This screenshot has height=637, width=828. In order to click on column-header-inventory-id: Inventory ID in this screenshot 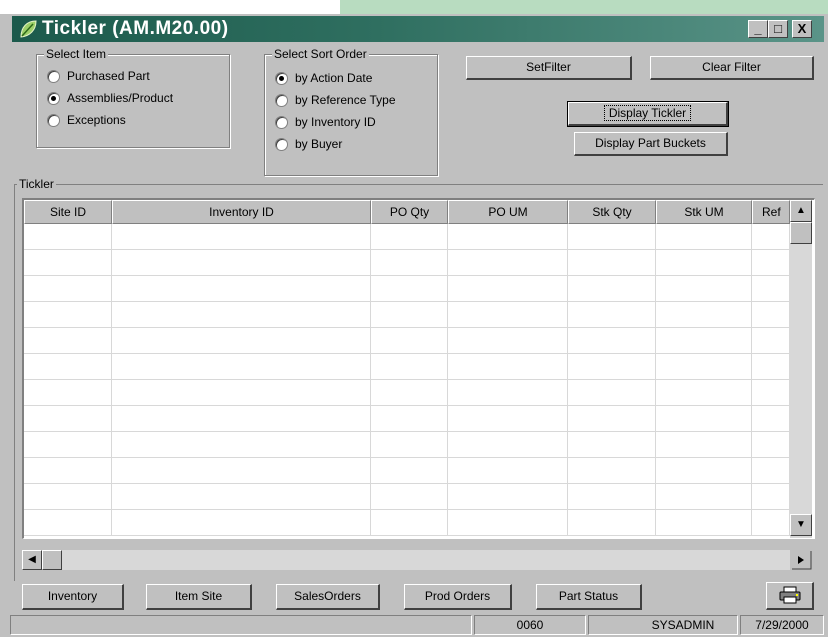, I will do `click(241, 212)`.